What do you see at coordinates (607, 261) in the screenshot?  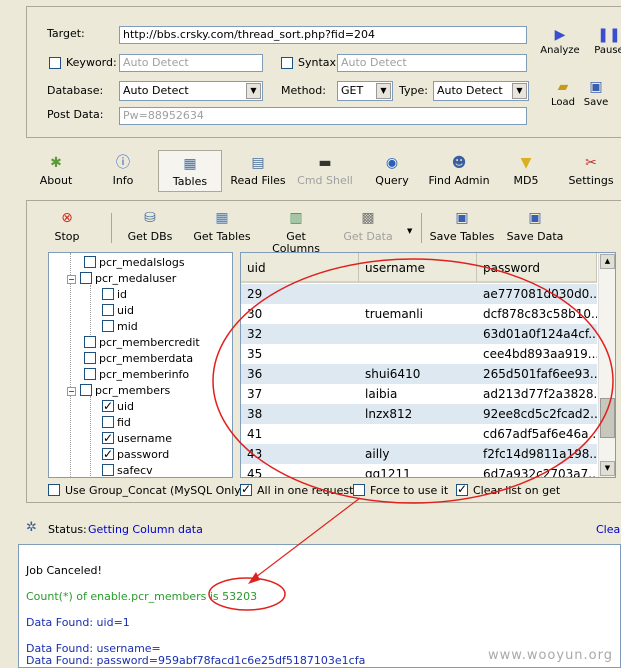 I see `scroll-up-icon: ▲` at bounding box center [607, 261].